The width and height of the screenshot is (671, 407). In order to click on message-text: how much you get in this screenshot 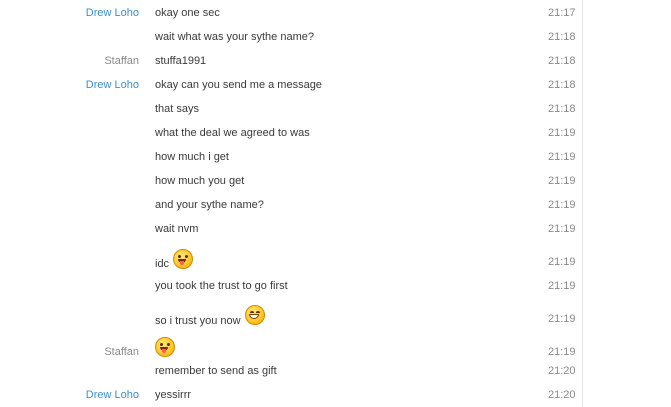, I will do `click(200, 181)`.